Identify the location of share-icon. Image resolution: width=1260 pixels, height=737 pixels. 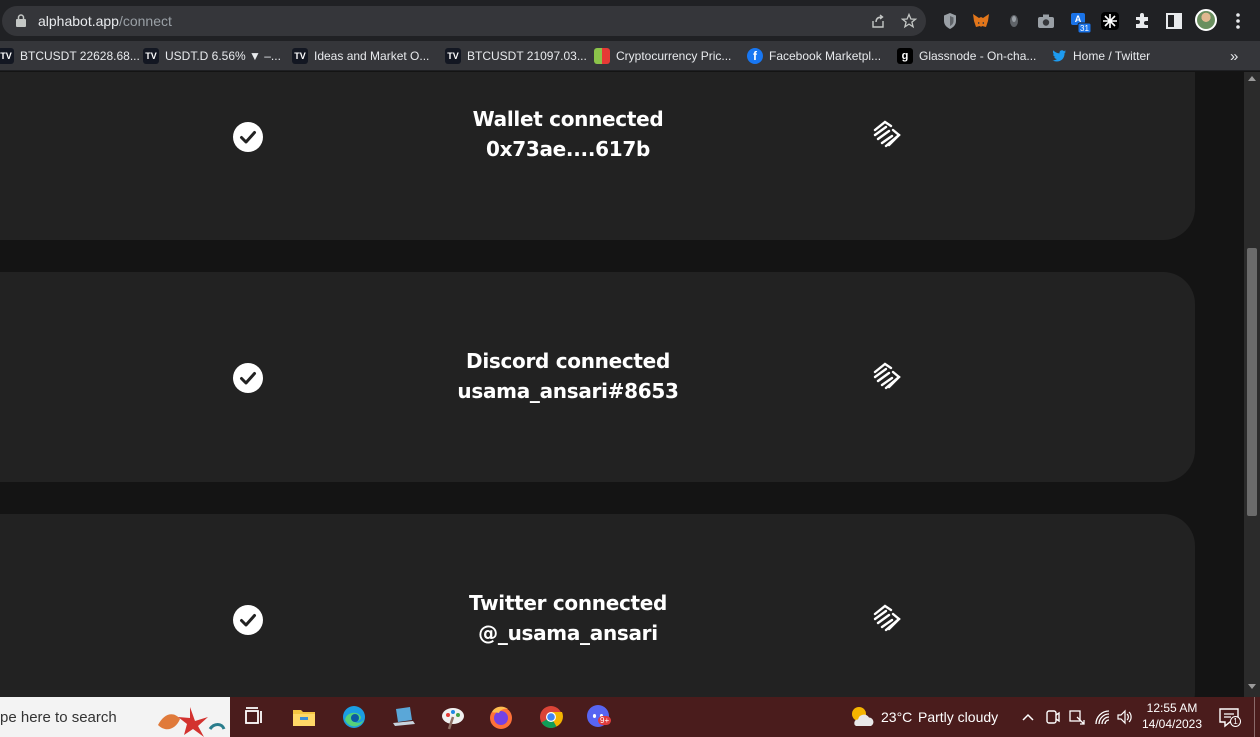
(878, 21).